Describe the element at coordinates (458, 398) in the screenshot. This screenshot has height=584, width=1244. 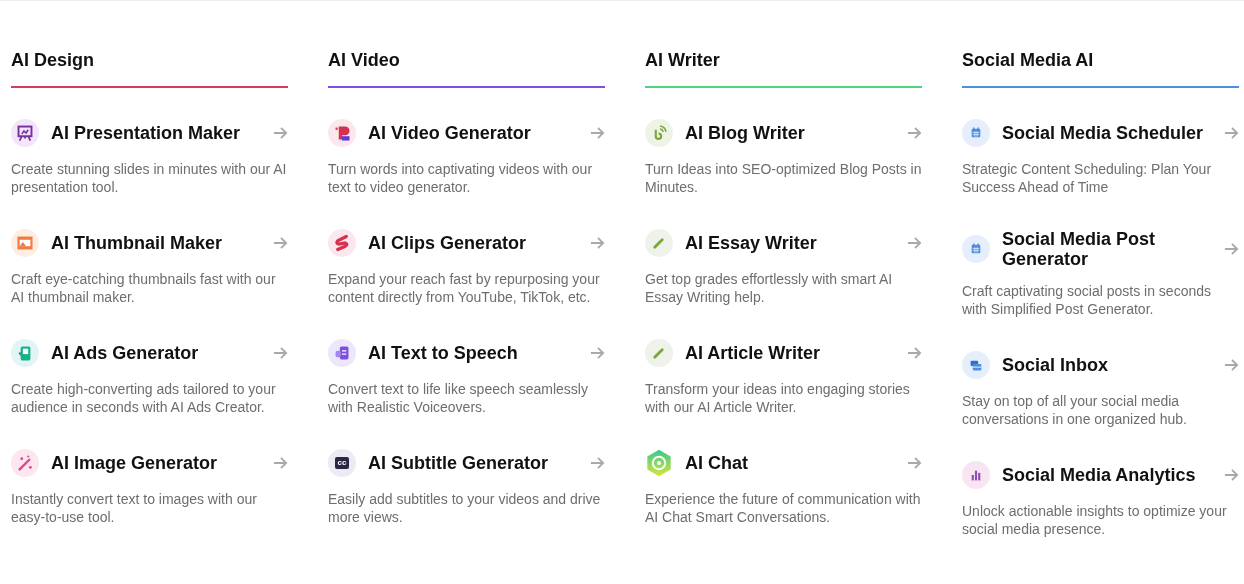
I see `tool-description: Convert text to life like speech seamlessly with Realistic Voiceovers.` at that location.